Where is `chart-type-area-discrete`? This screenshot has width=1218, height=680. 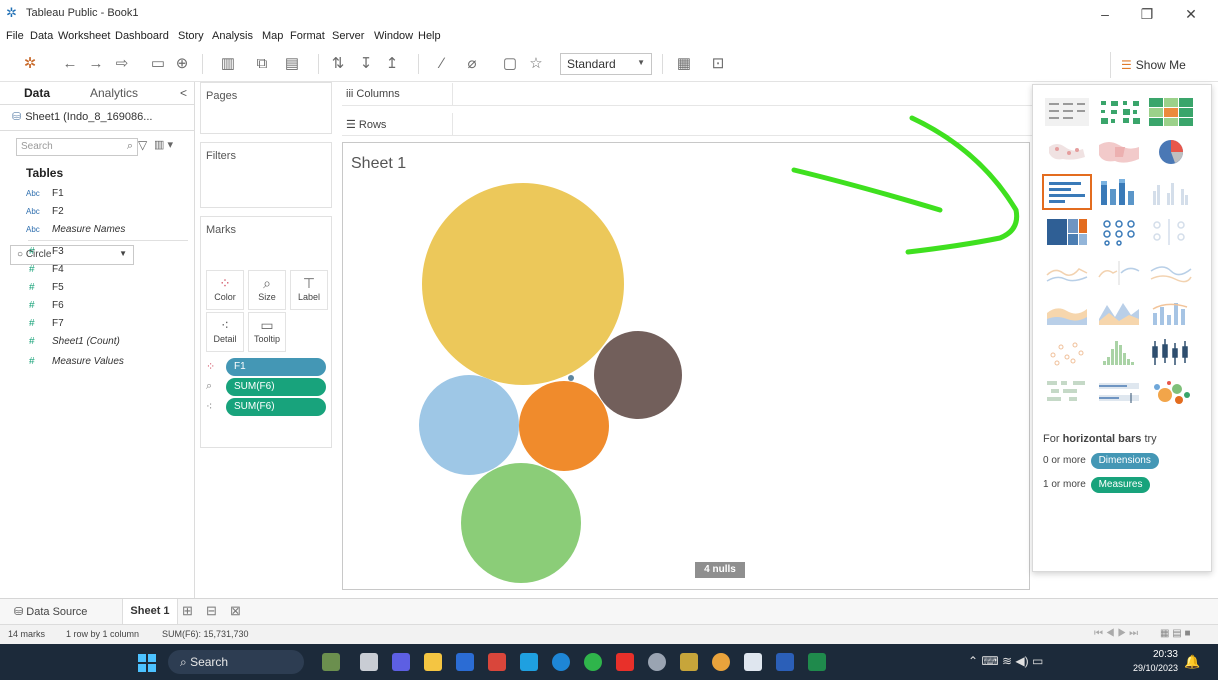
chart-type-area-discrete is located at coordinates (1119, 312).